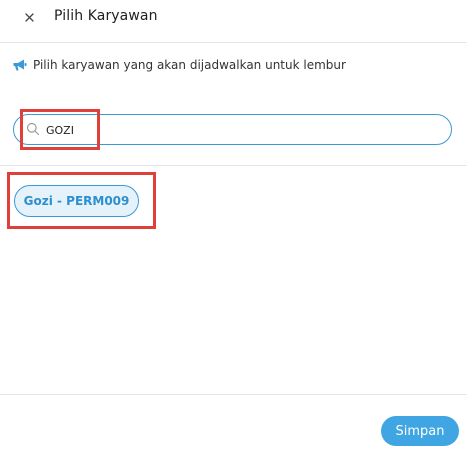 This screenshot has width=467, height=464. I want to click on save-button: Simpan, so click(420, 431).